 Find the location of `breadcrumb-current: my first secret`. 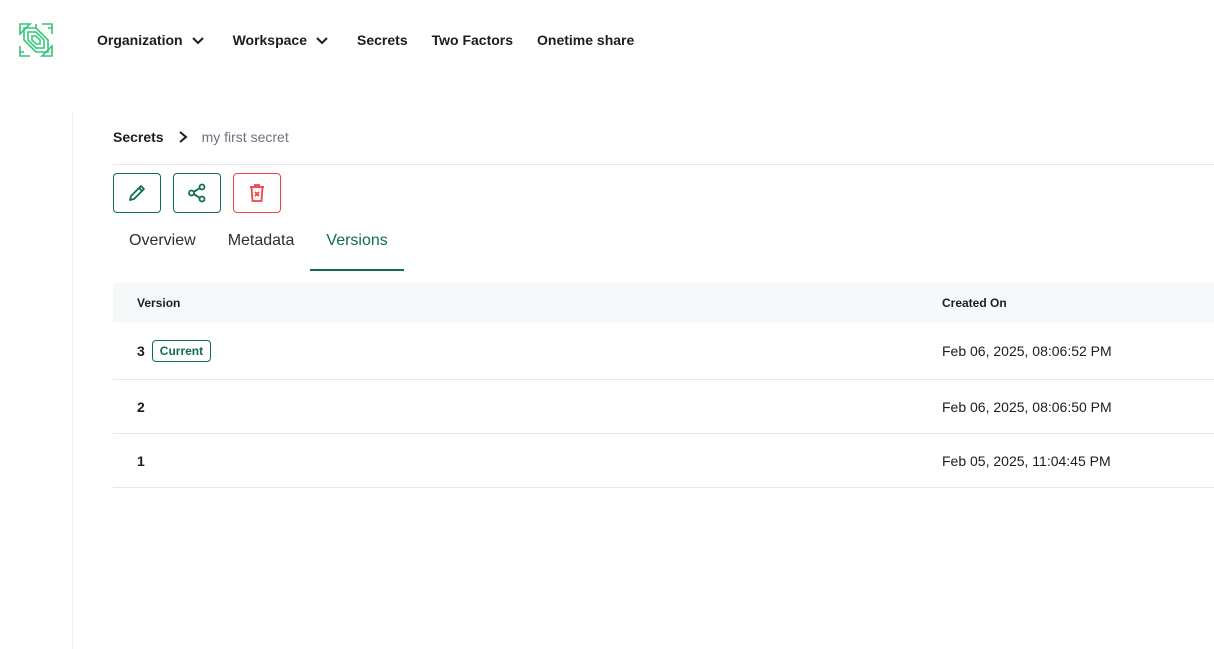

breadcrumb-current: my first secret is located at coordinates (245, 137).